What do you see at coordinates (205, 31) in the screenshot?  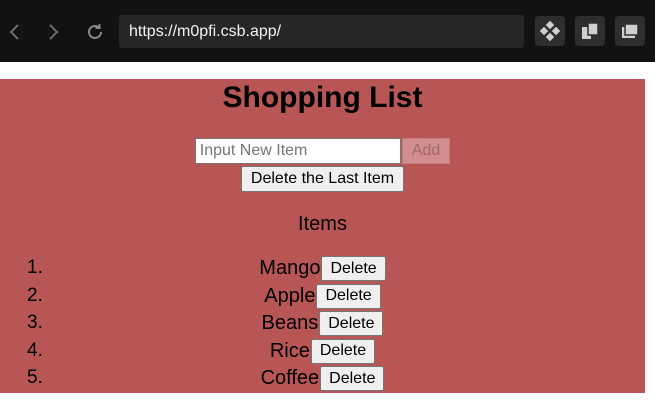 I see `url-text: https://m0pfi.csb.app/` at bounding box center [205, 31].